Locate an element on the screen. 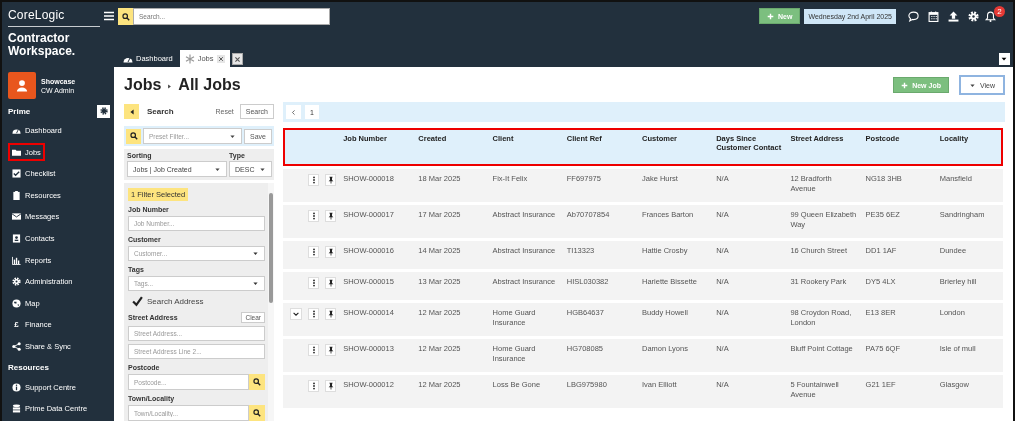  notification-badge: 2 is located at coordinates (999, 11).